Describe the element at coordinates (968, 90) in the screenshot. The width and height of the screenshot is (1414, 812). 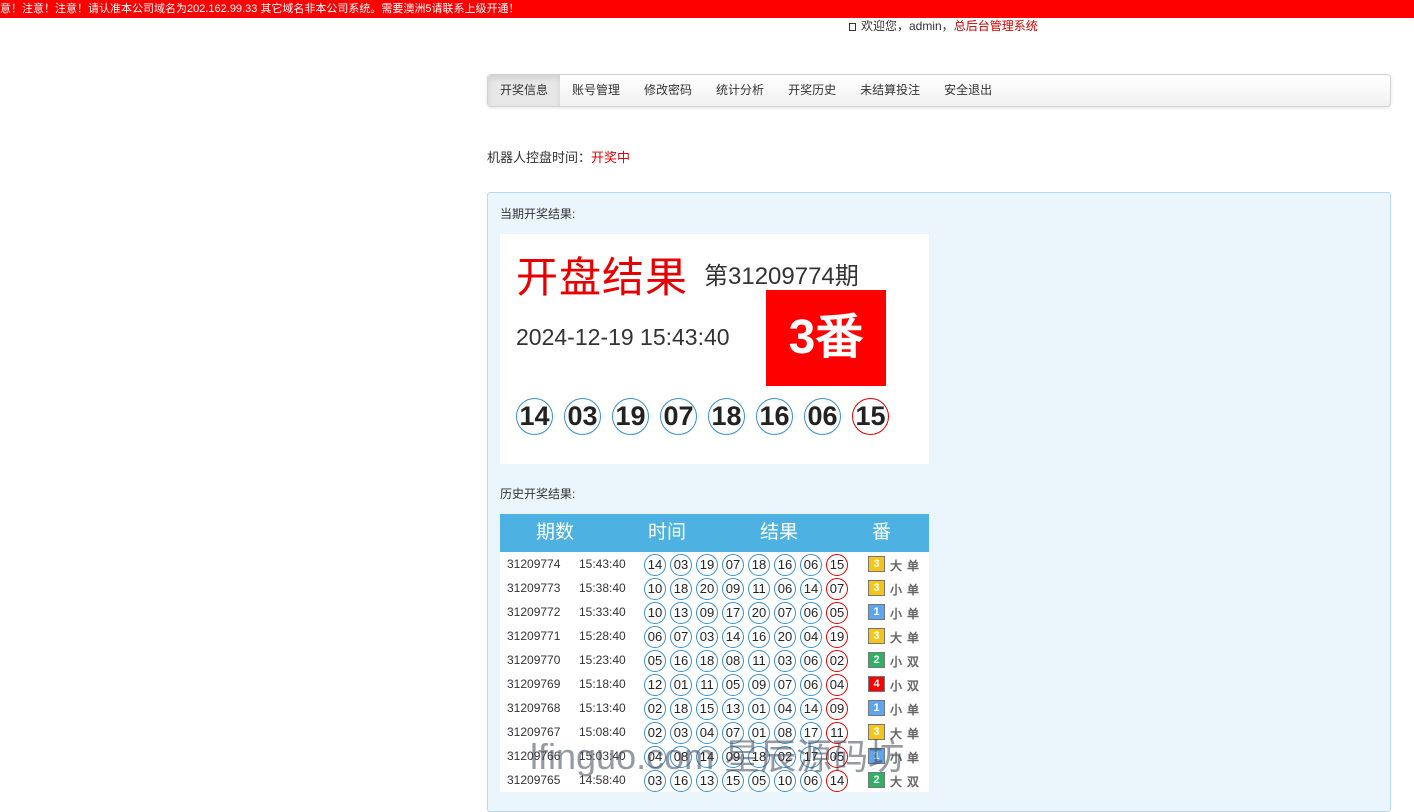
I see `tab-logout: 安全退出` at that location.